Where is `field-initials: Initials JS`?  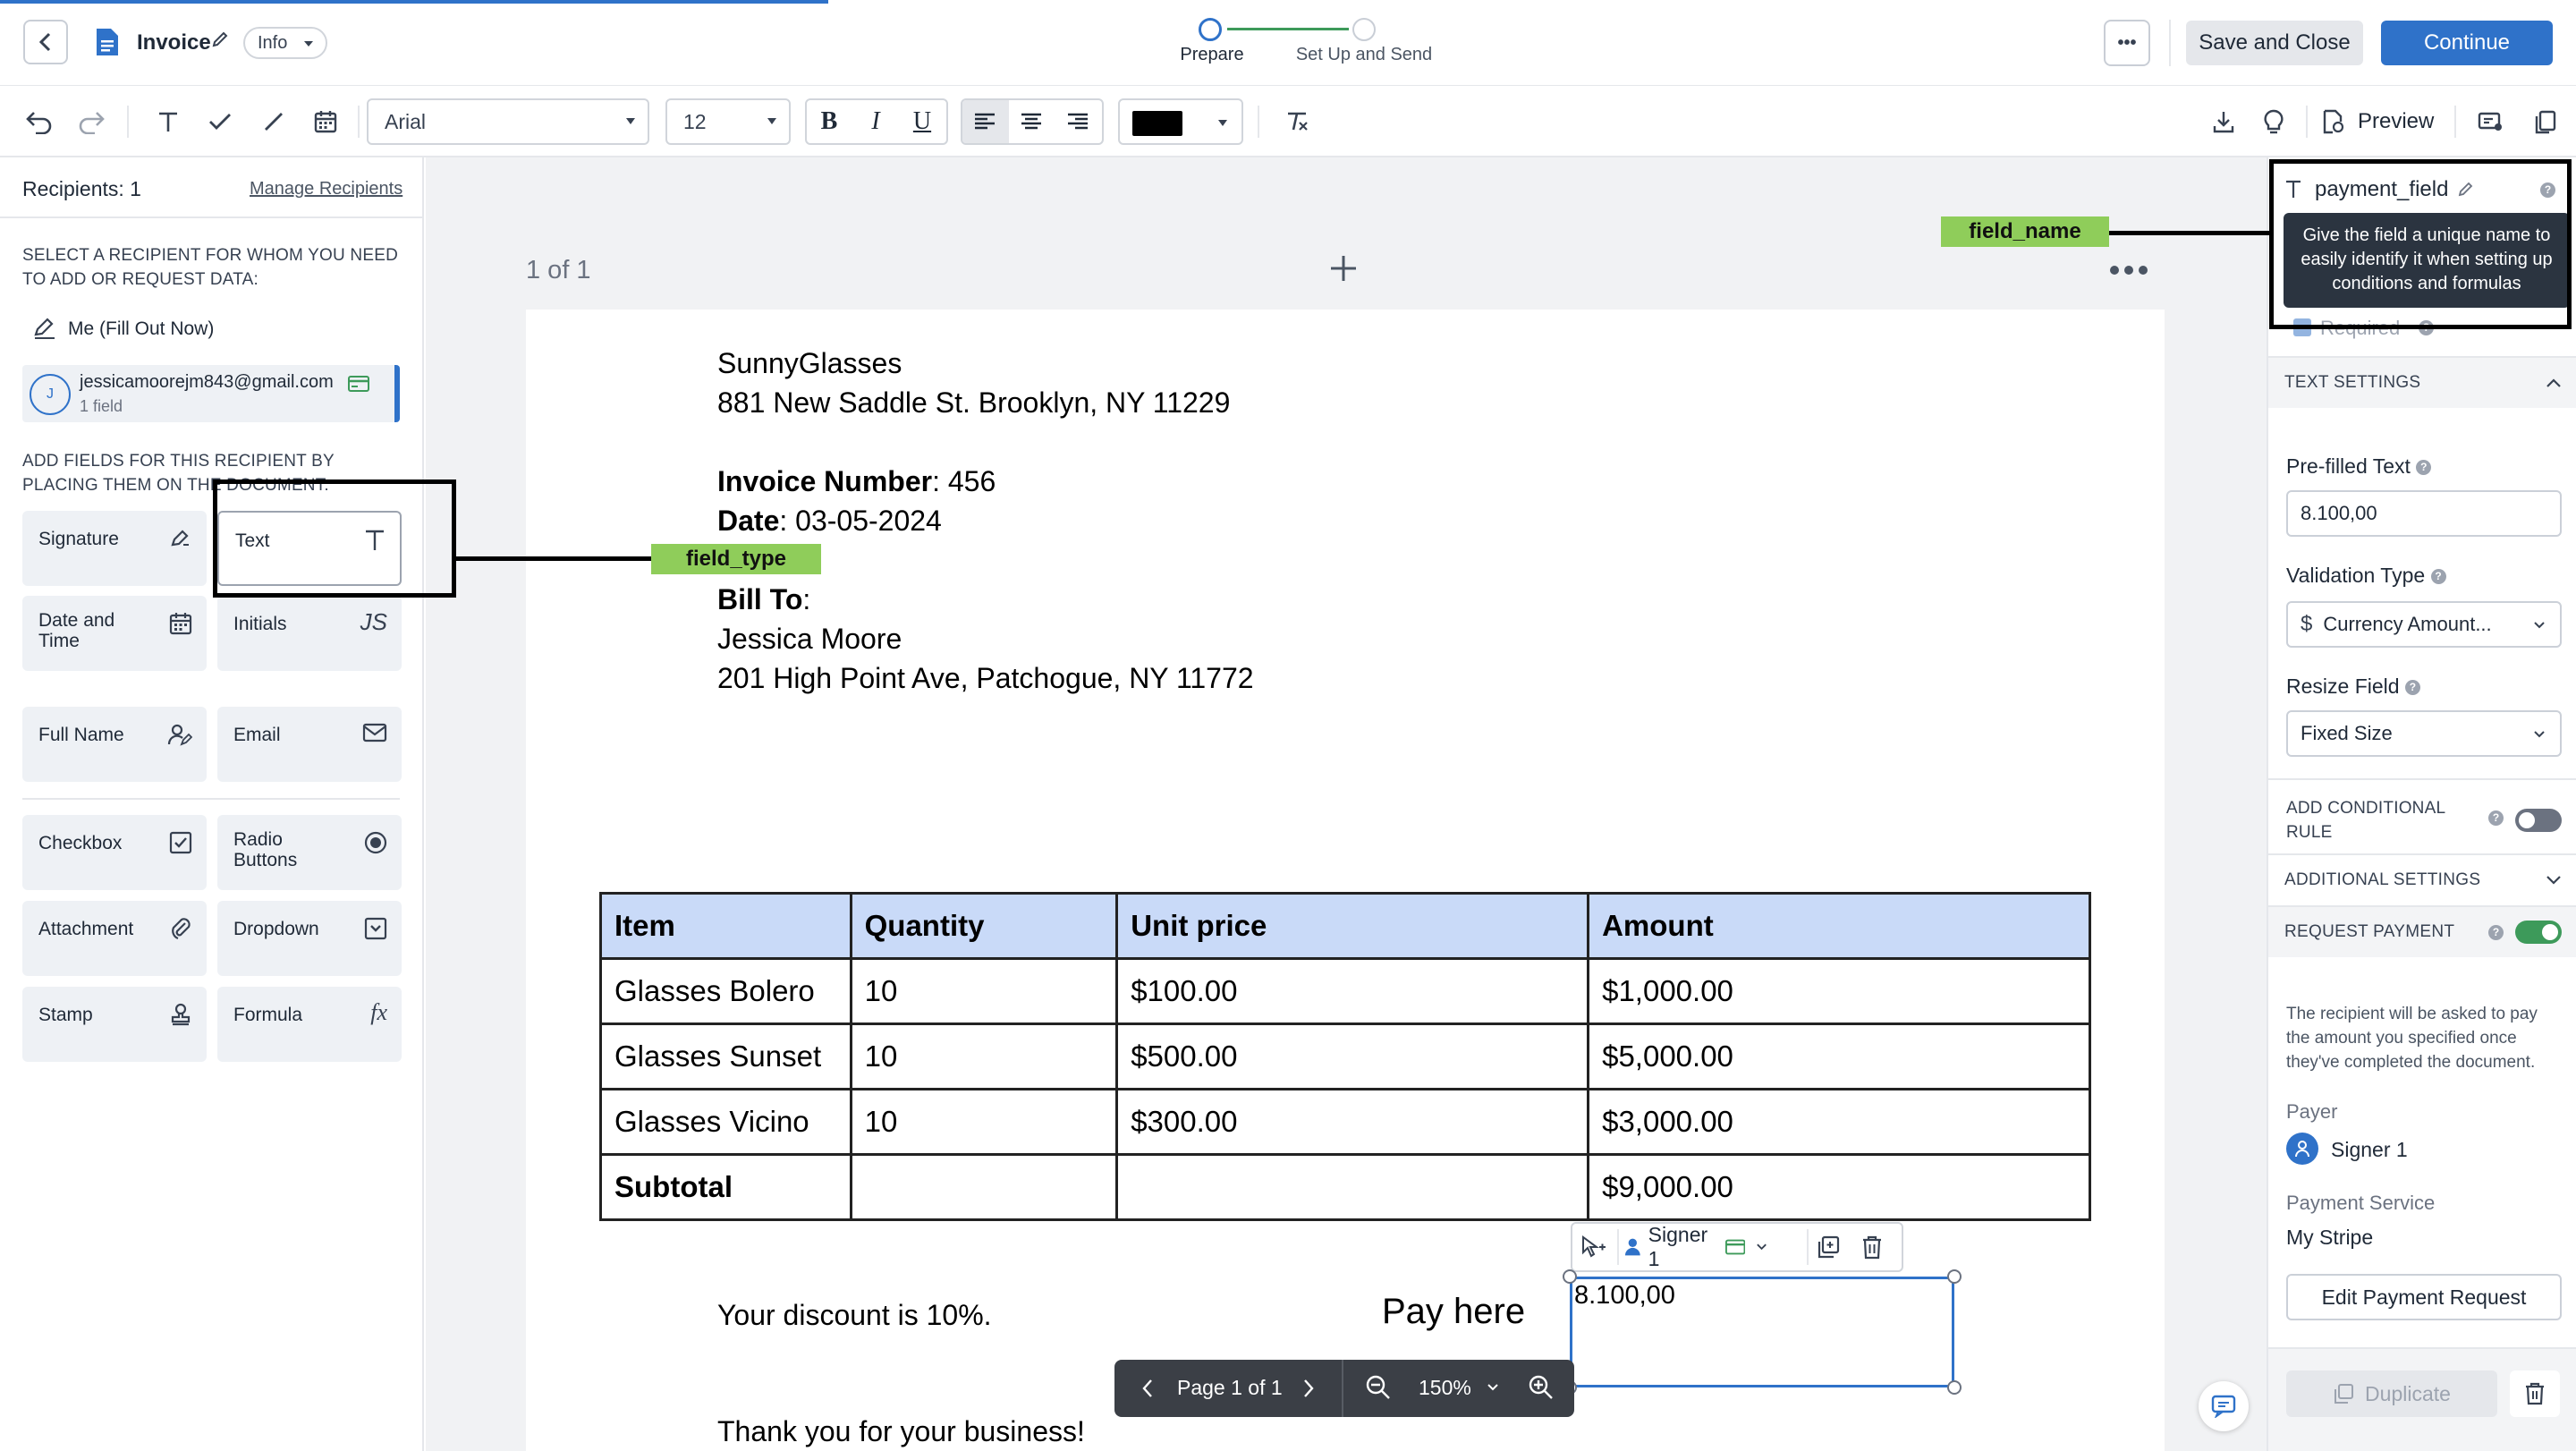 field-initials: Initials JS is located at coordinates (309, 634).